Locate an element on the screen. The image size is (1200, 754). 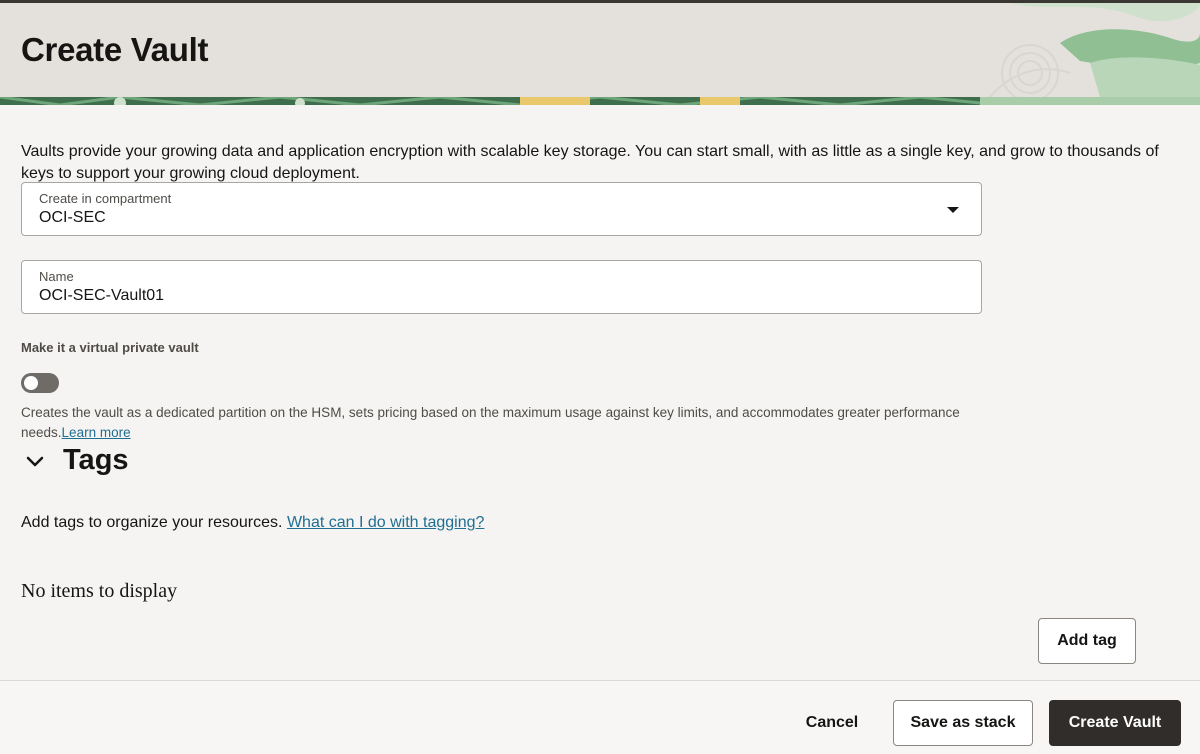
compartment-label: Create in compartment is located at coordinates (105, 198).